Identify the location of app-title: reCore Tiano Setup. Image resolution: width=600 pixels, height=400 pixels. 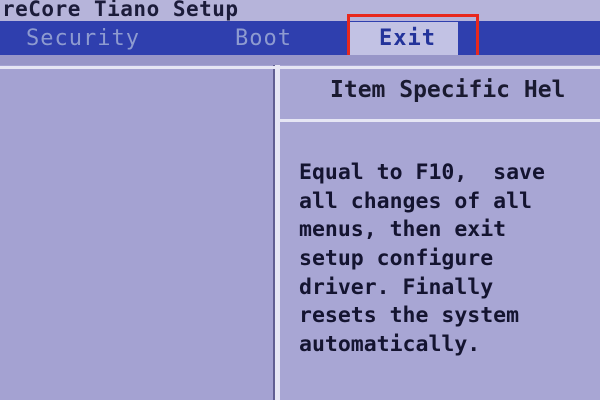
(120, 10).